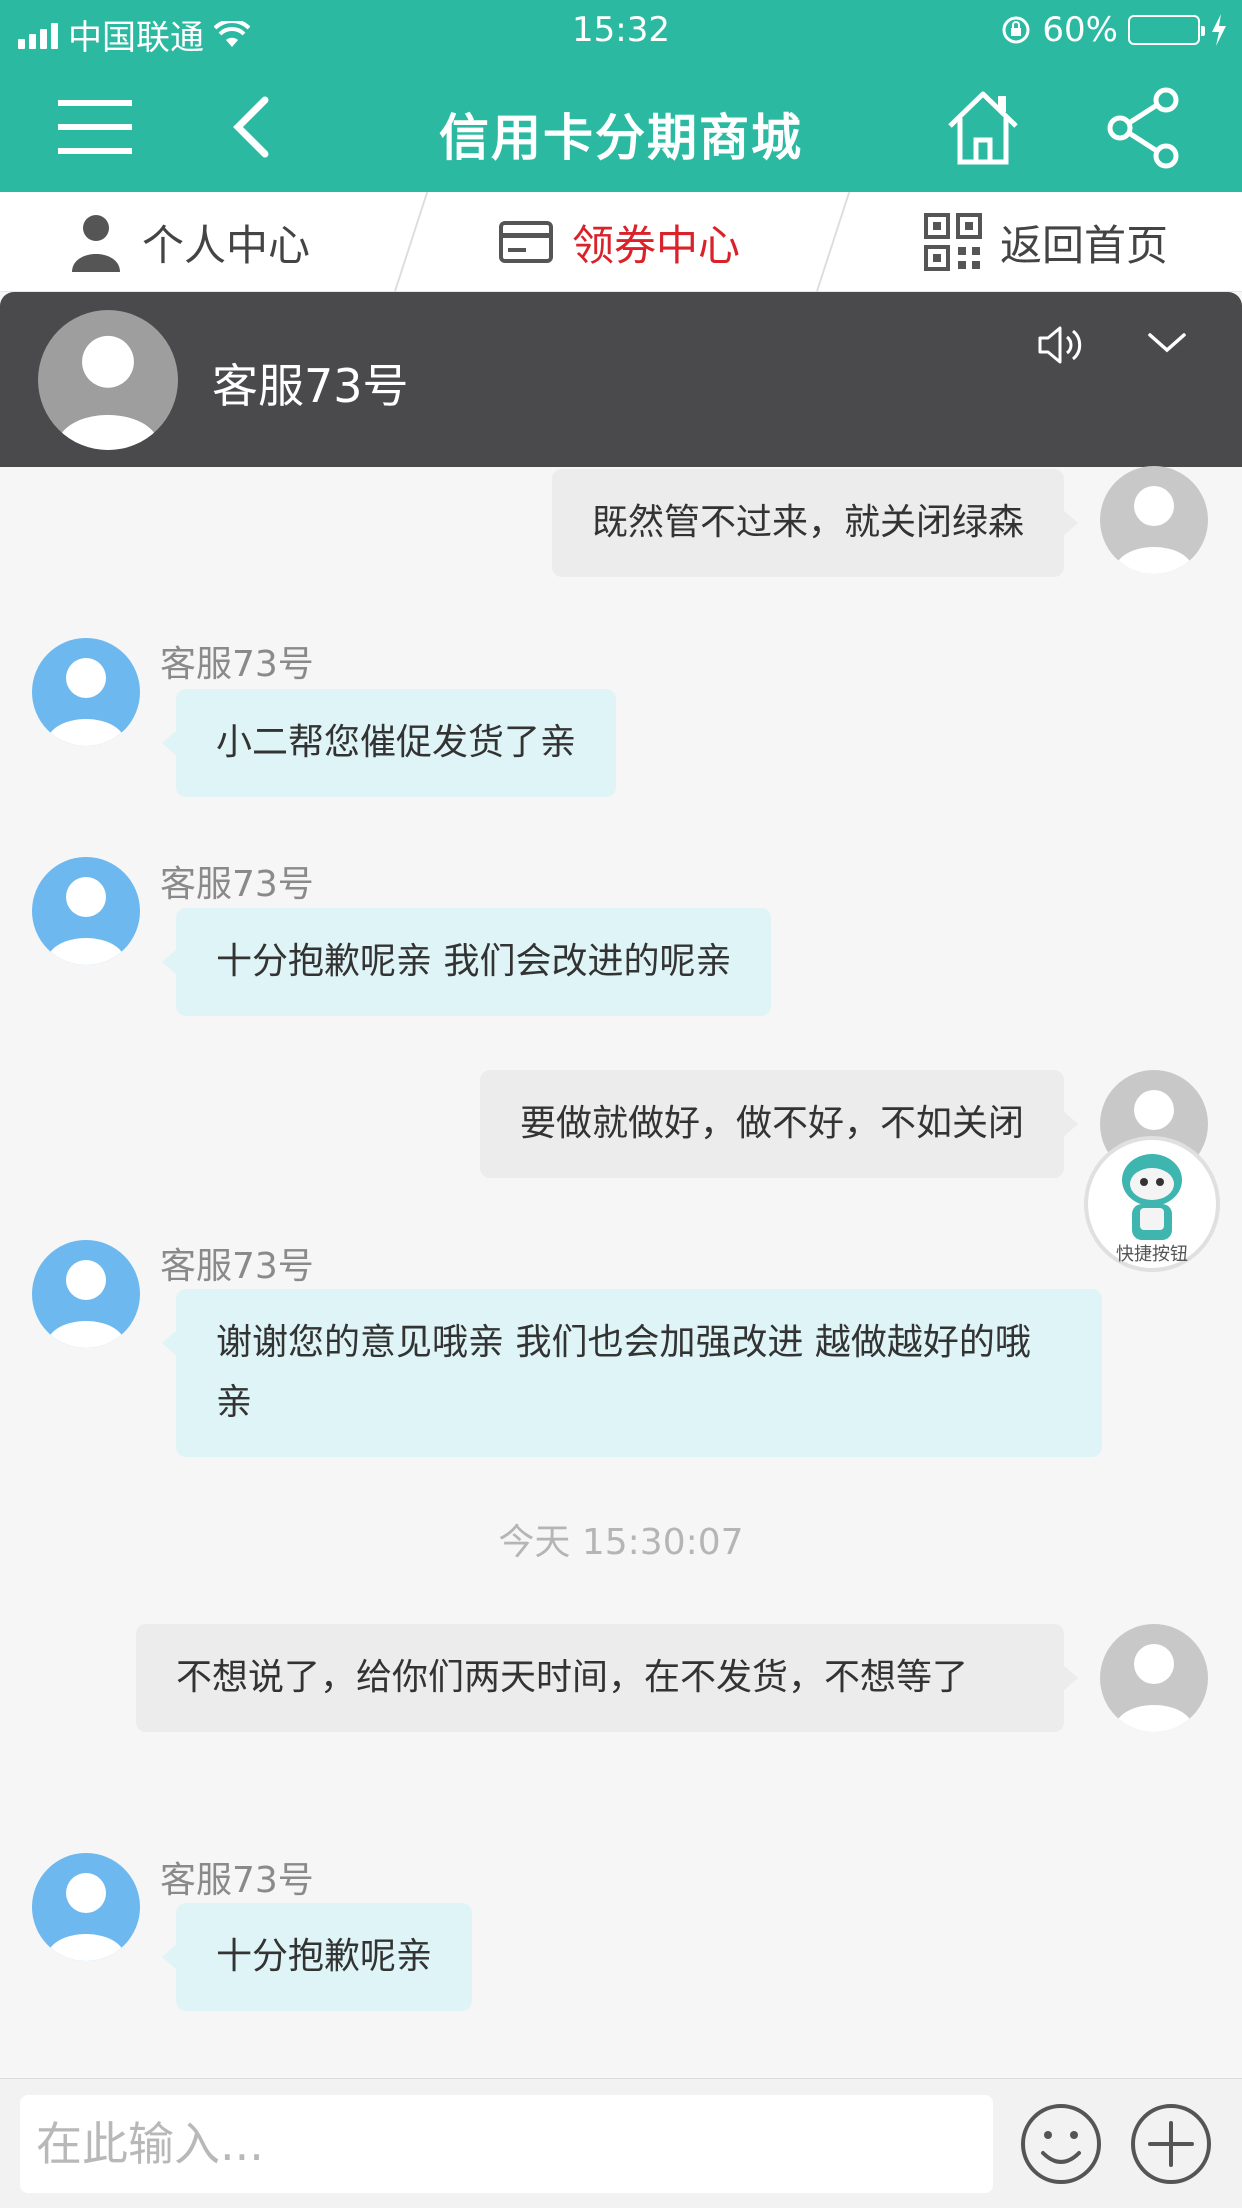  Describe the element at coordinates (621, 31) in the screenshot. I see `status-bar: 中国联通 15:32 60%` at that location.